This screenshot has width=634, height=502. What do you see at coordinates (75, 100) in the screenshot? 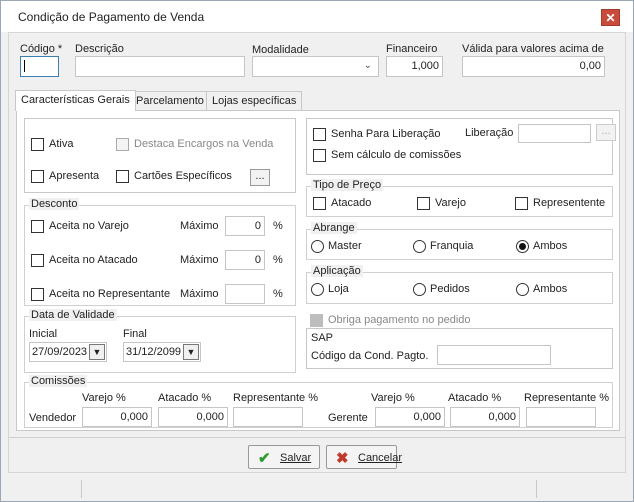
I see `tab-caracteristicas-gerais: Características Gerais` at bounding box center [75, 100].